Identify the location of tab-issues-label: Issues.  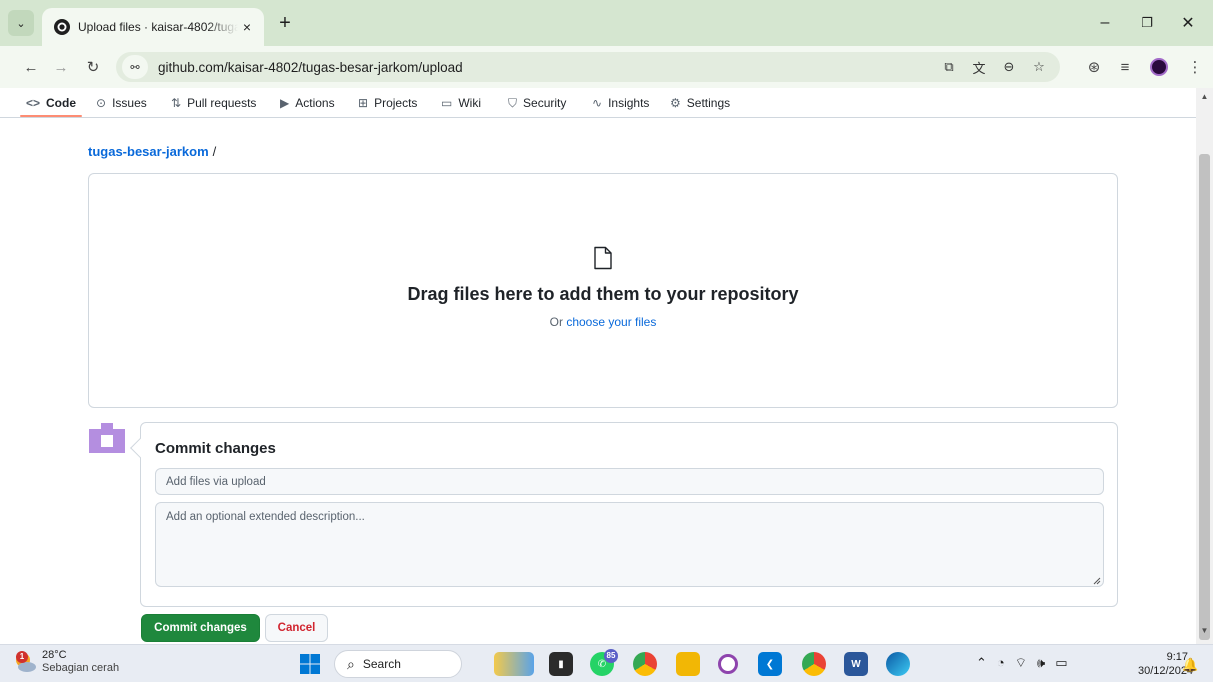
(129, 103).